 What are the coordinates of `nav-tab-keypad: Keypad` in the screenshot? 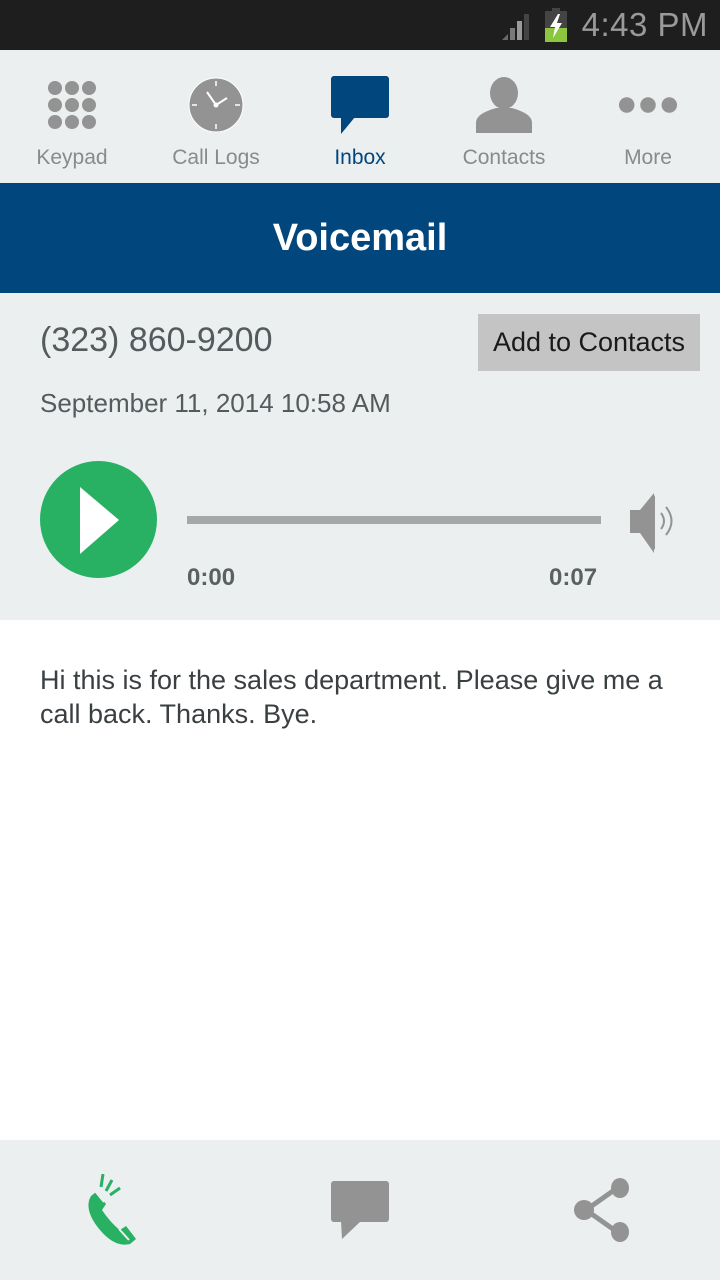 It's located at (72, 116).